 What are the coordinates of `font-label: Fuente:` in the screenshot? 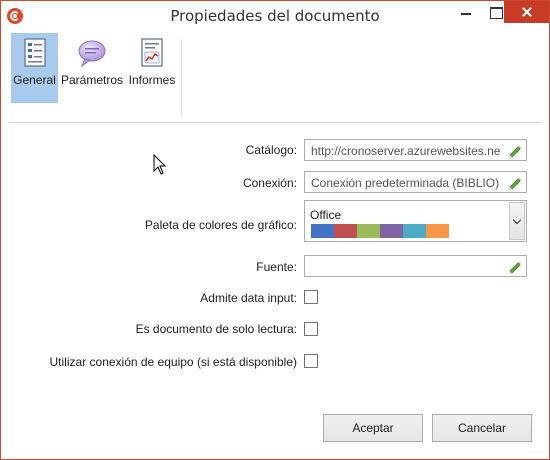 It's located at (276, 267).